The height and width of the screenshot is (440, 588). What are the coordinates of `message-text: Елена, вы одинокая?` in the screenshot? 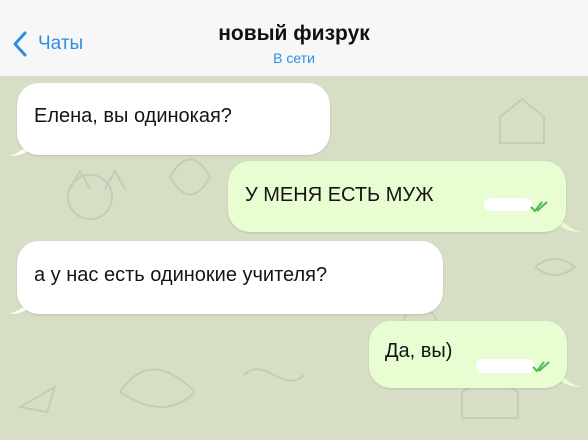 It's located at (133, 116).